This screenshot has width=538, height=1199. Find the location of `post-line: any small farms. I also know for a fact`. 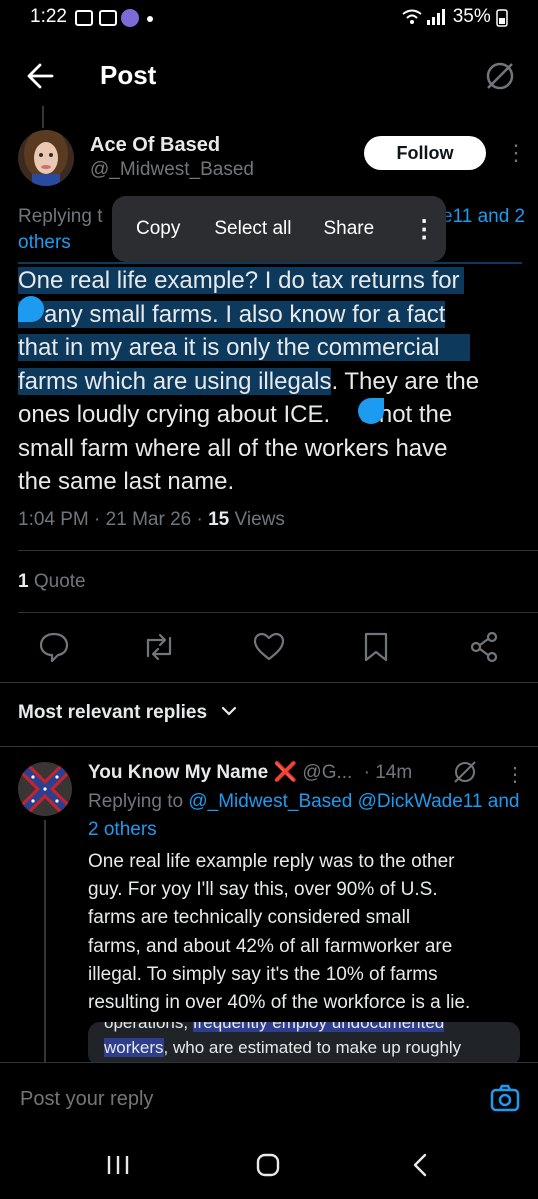

post-line: any small farms. I also know for a fact is located at coordinates (232, 314).